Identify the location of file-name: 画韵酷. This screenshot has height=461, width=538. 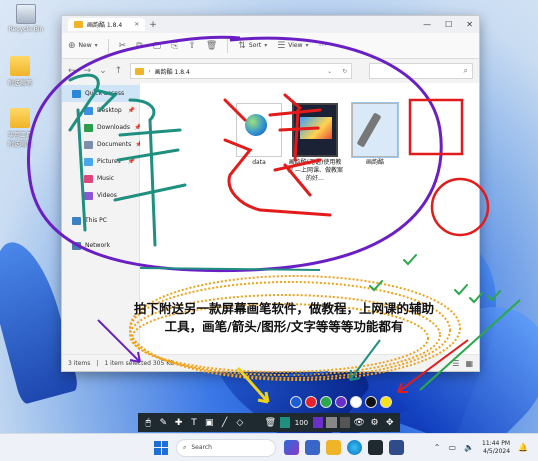
(374, 162).